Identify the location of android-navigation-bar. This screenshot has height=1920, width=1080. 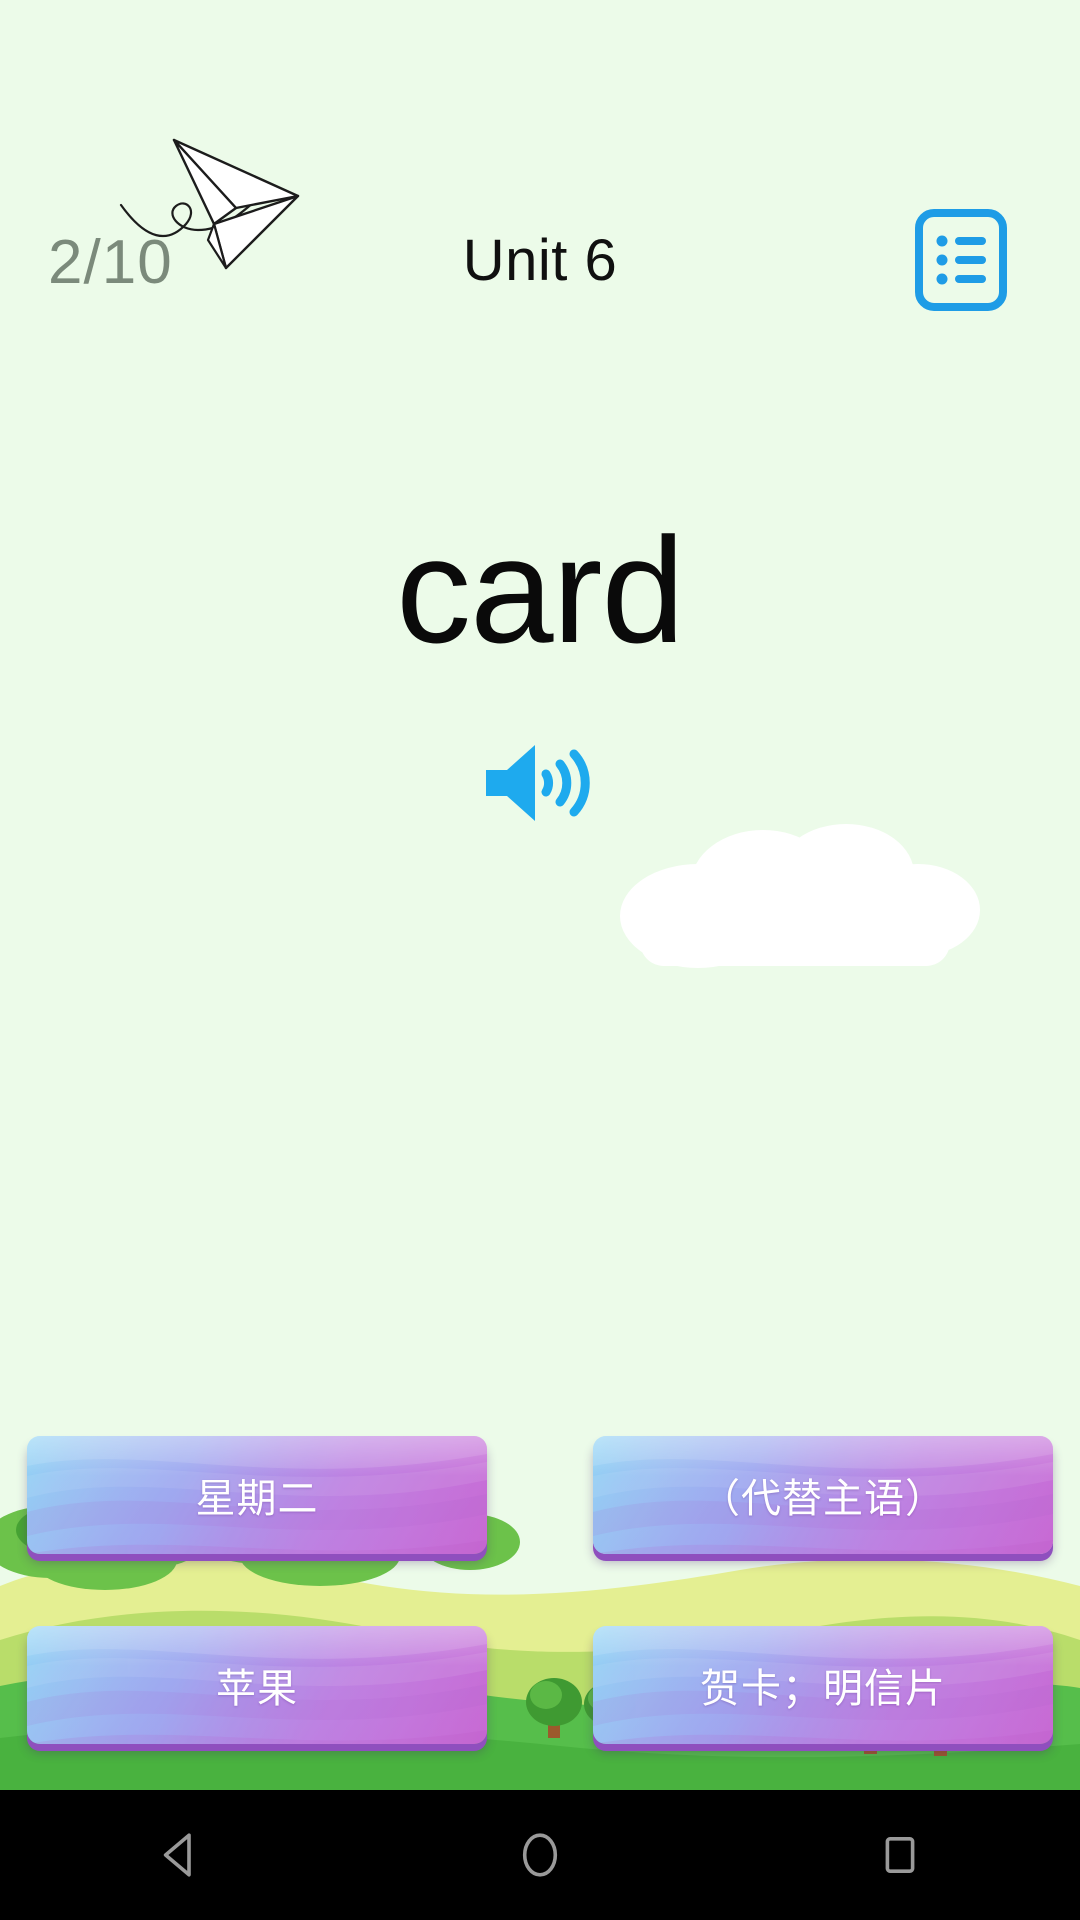
(540, 1855).